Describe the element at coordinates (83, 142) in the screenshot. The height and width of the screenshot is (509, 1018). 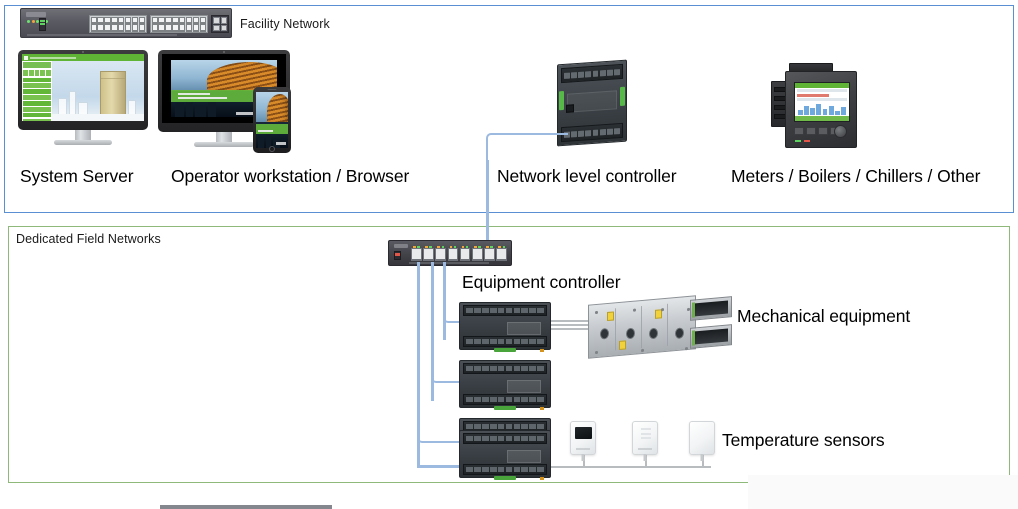
I see `monitor-stand-base` at that location.